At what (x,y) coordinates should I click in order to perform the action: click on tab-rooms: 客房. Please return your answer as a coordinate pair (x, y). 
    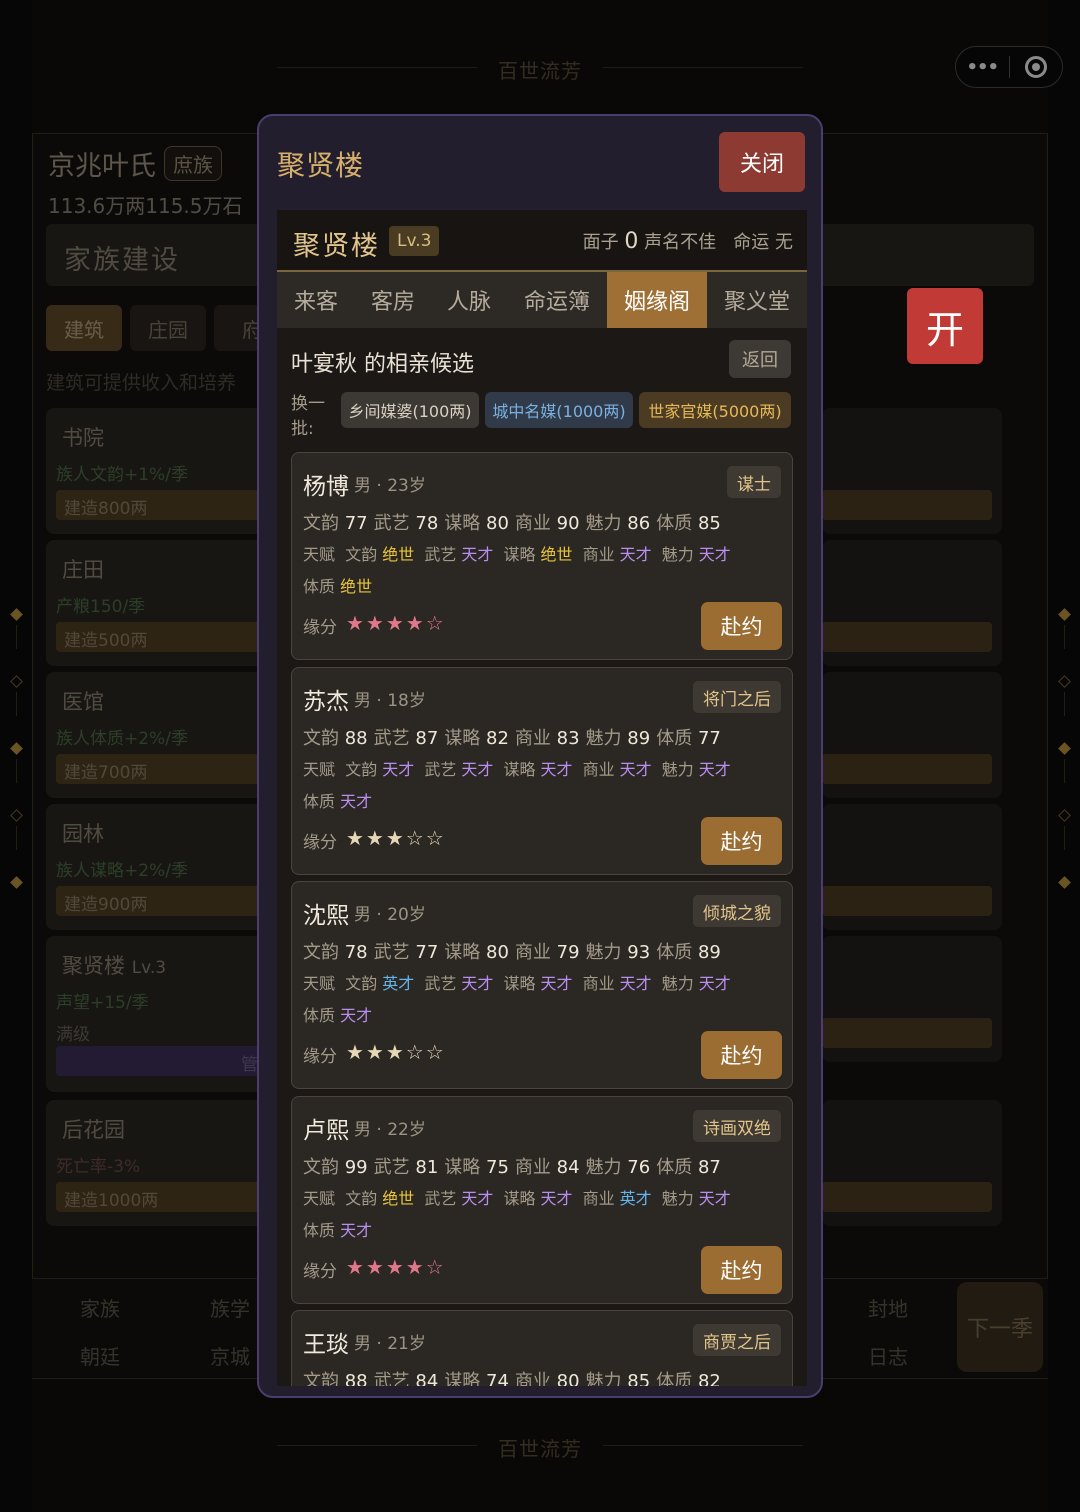
    Looking at the image, I should click on (393, 300).